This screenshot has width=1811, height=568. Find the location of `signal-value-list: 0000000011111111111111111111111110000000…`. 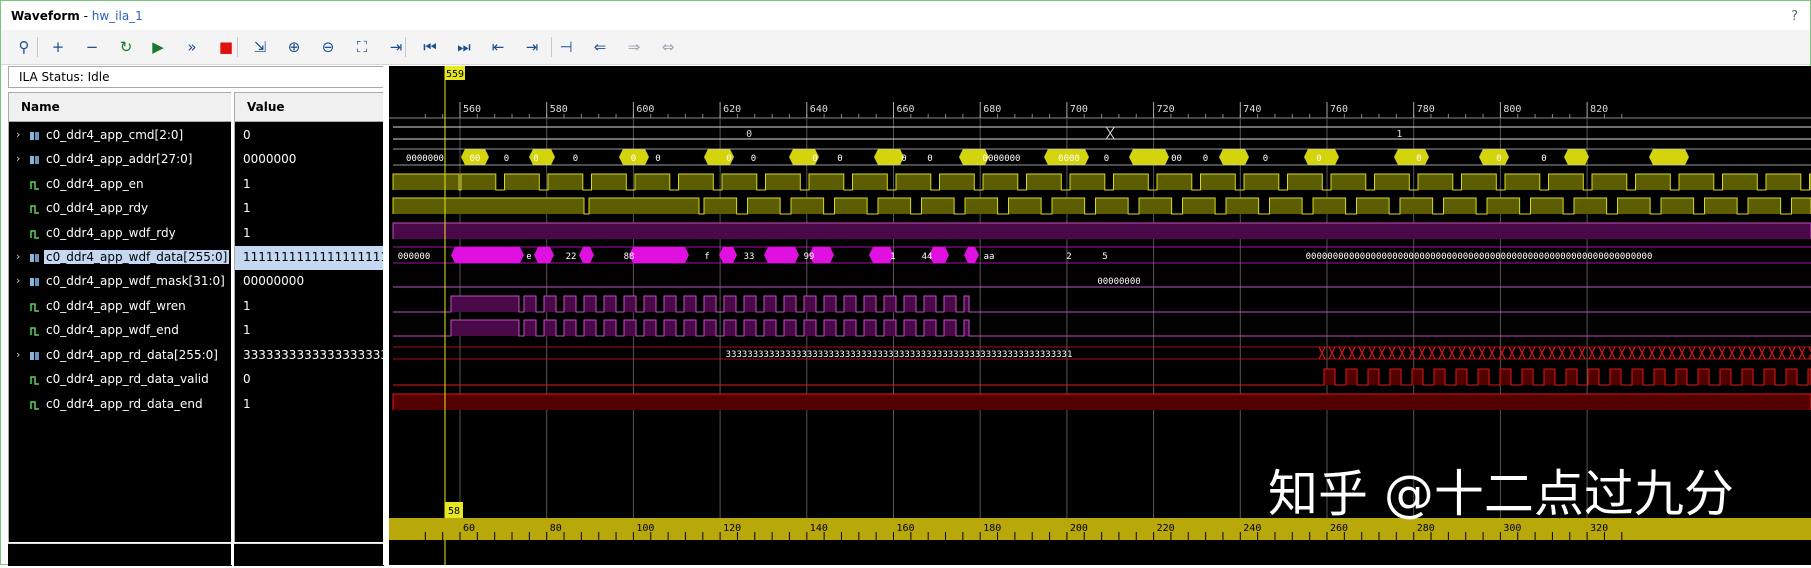

signal-value-list: 0000000011111111111111111111111110000000… is located at coordinates (308, 332).